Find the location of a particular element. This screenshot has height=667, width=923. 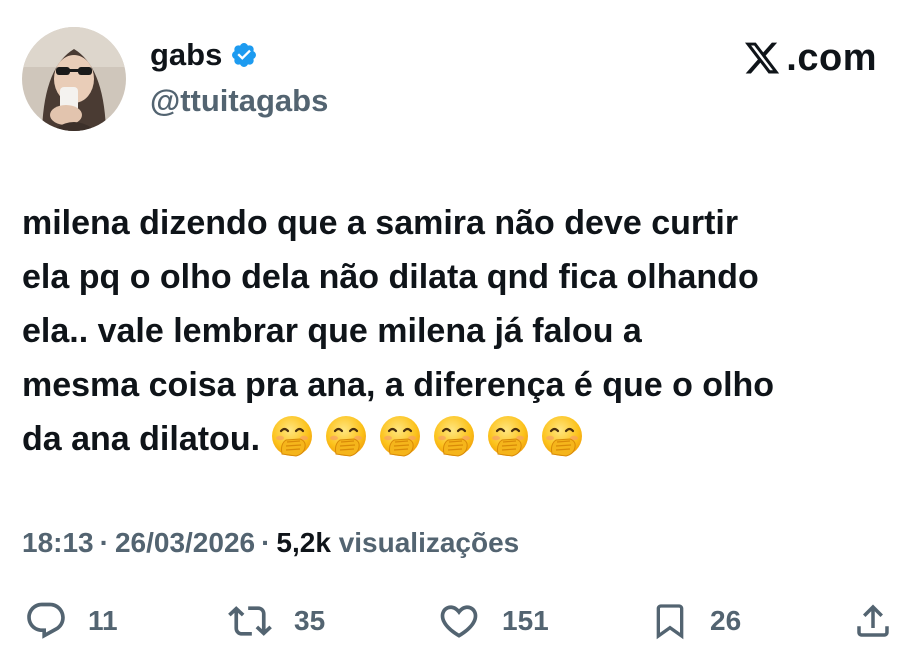

views-count: 5,2k is located at coordinates (303, 542).